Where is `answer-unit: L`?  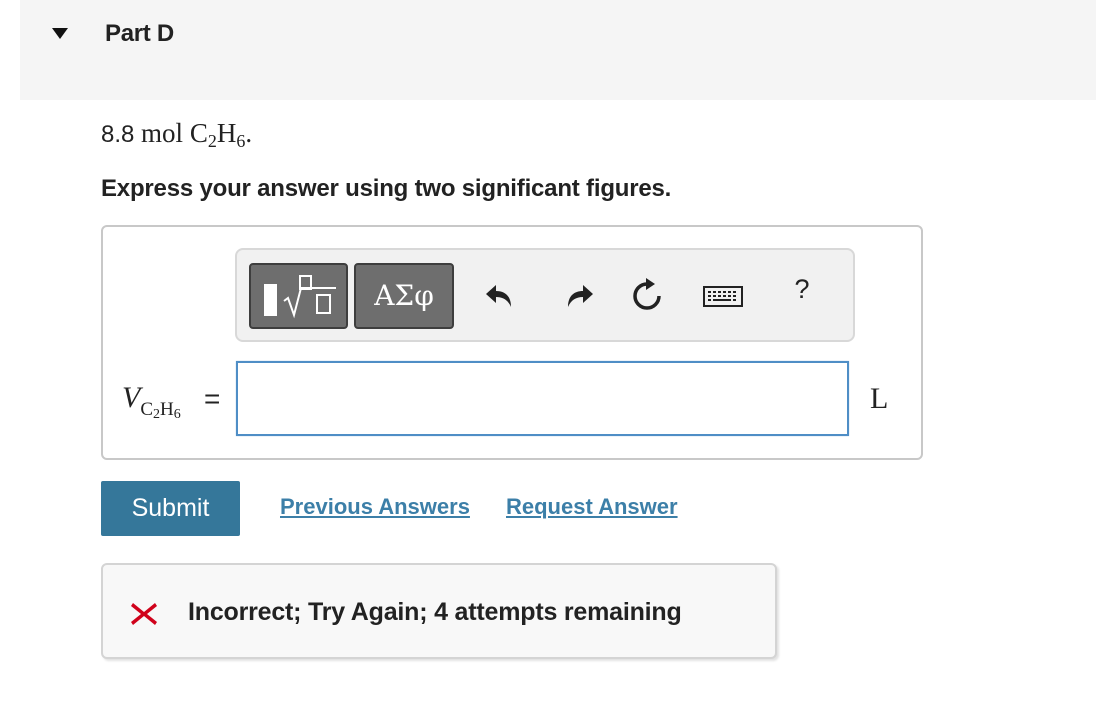 answer-unit: L is located at coordinates (879, 398).